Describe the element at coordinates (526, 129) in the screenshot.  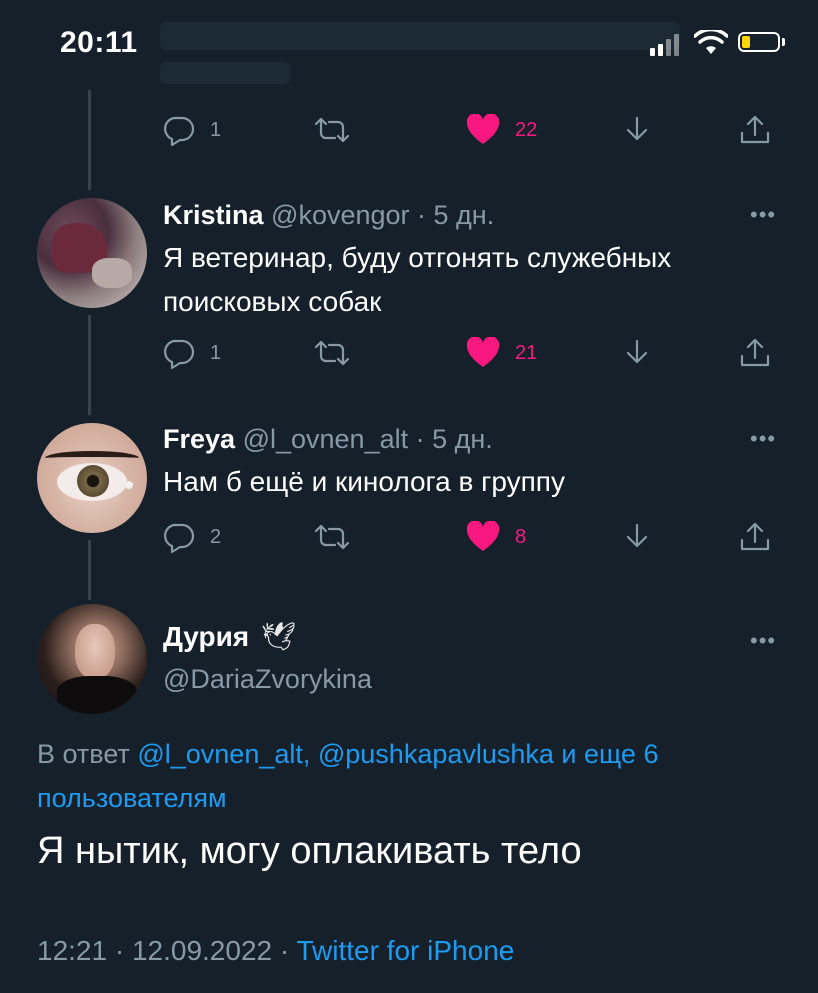
I see `like-count: 22` at that location.